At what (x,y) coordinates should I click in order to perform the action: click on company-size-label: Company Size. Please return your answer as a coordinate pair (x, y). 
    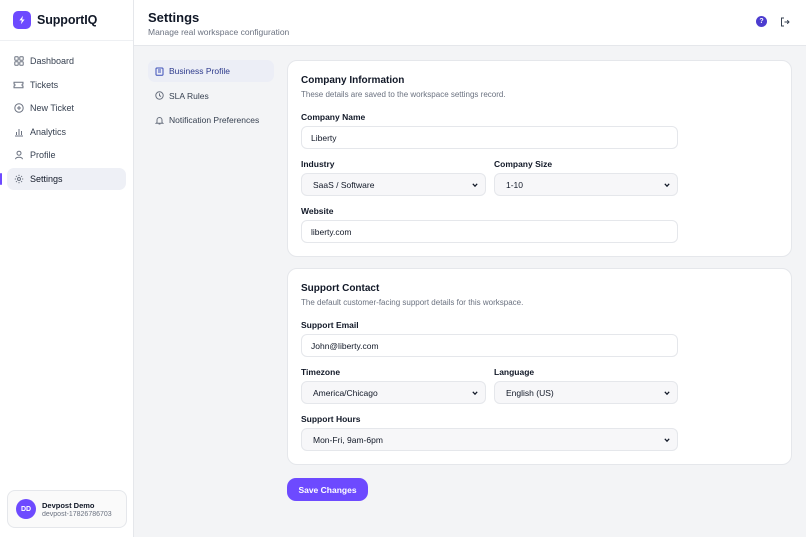
    Looking at the image, I should click on (523, 164).